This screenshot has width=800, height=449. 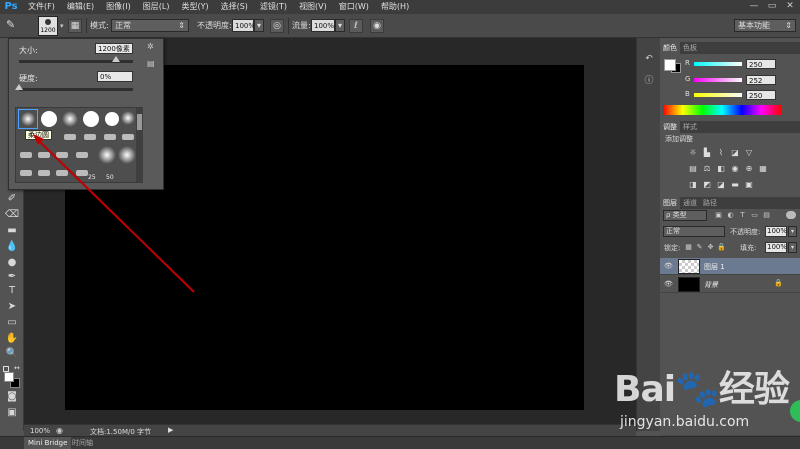 I want to click on tab-adjustments: 调整, so click(x=670, y=127).